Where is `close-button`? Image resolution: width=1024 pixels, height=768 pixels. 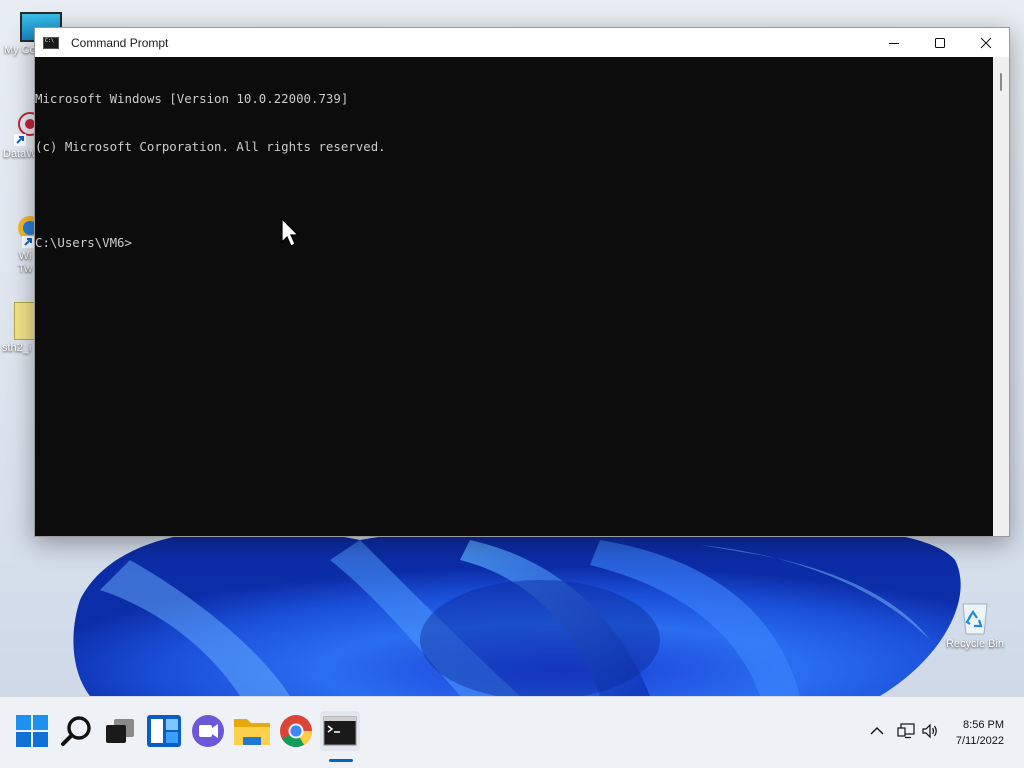
close-button is located at coordinates (986, 42).